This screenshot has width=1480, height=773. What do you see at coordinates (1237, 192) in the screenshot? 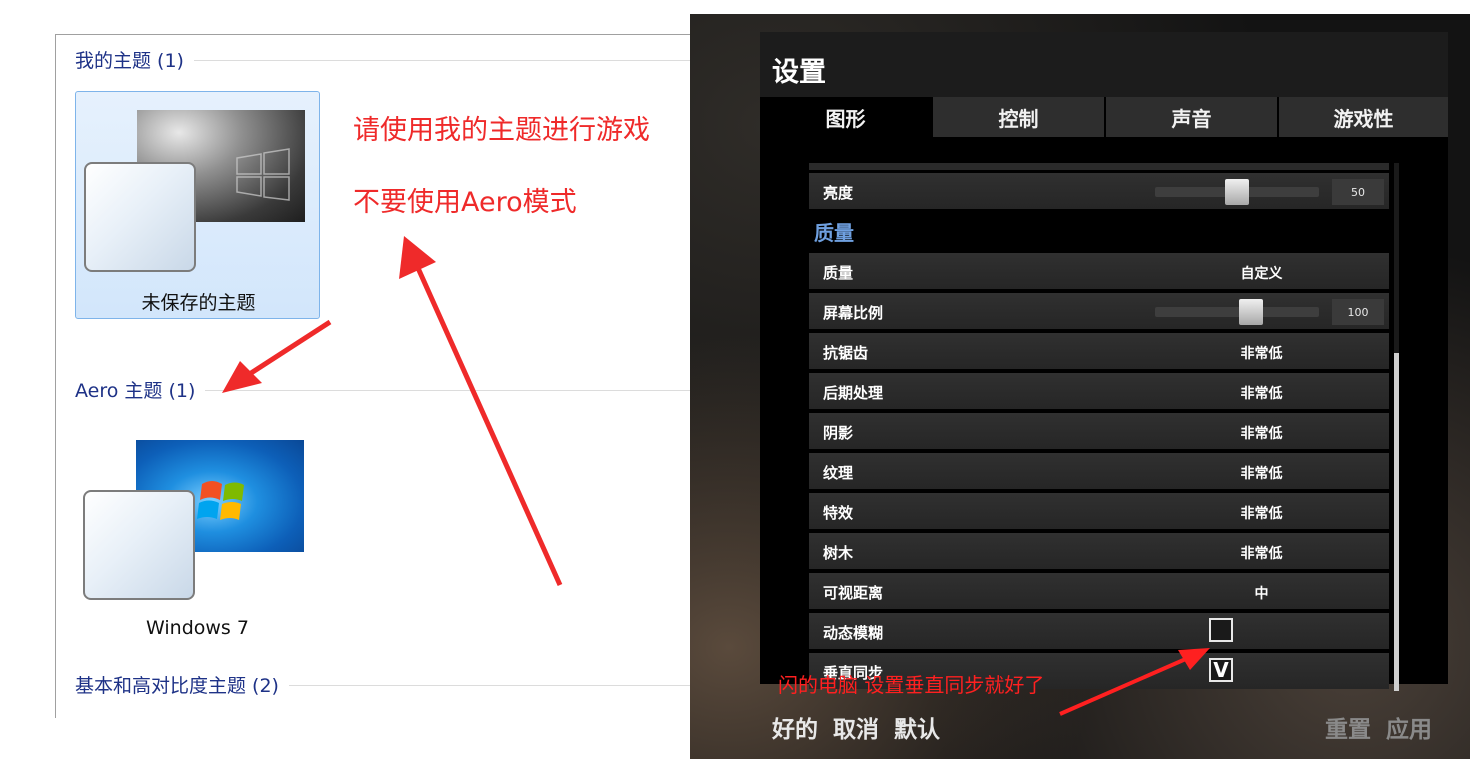
I see `brightness-slider-thumb` at bounding box center [1237, 192].